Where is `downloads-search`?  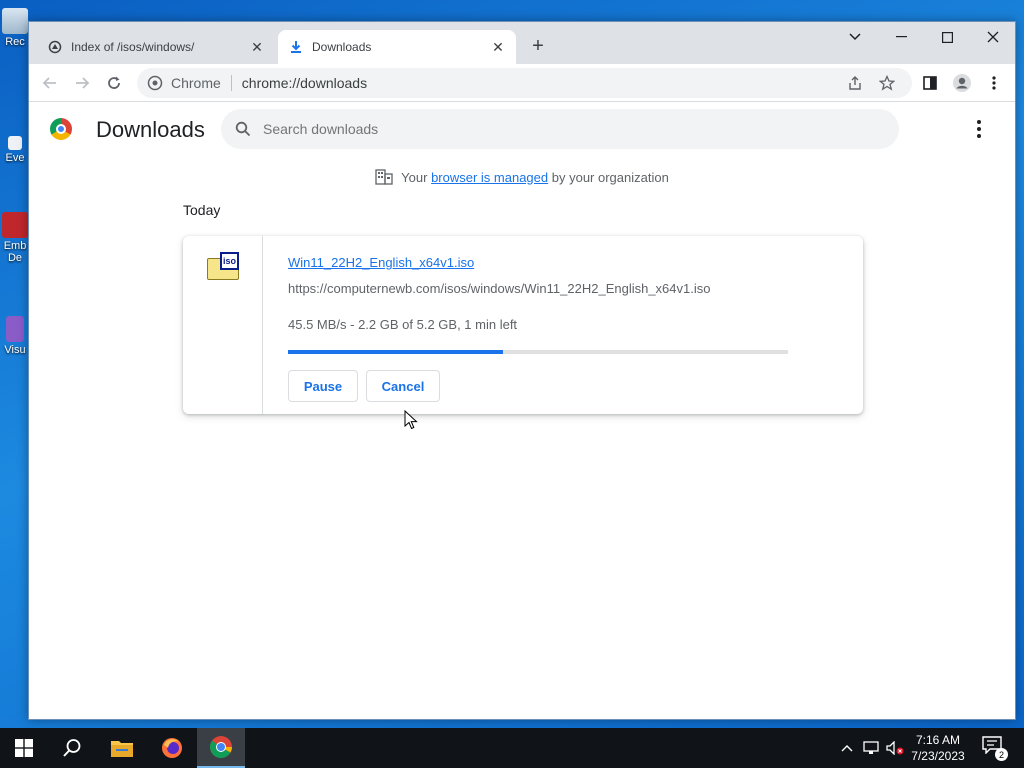
downloads-search is located at coordinates (560, 129).